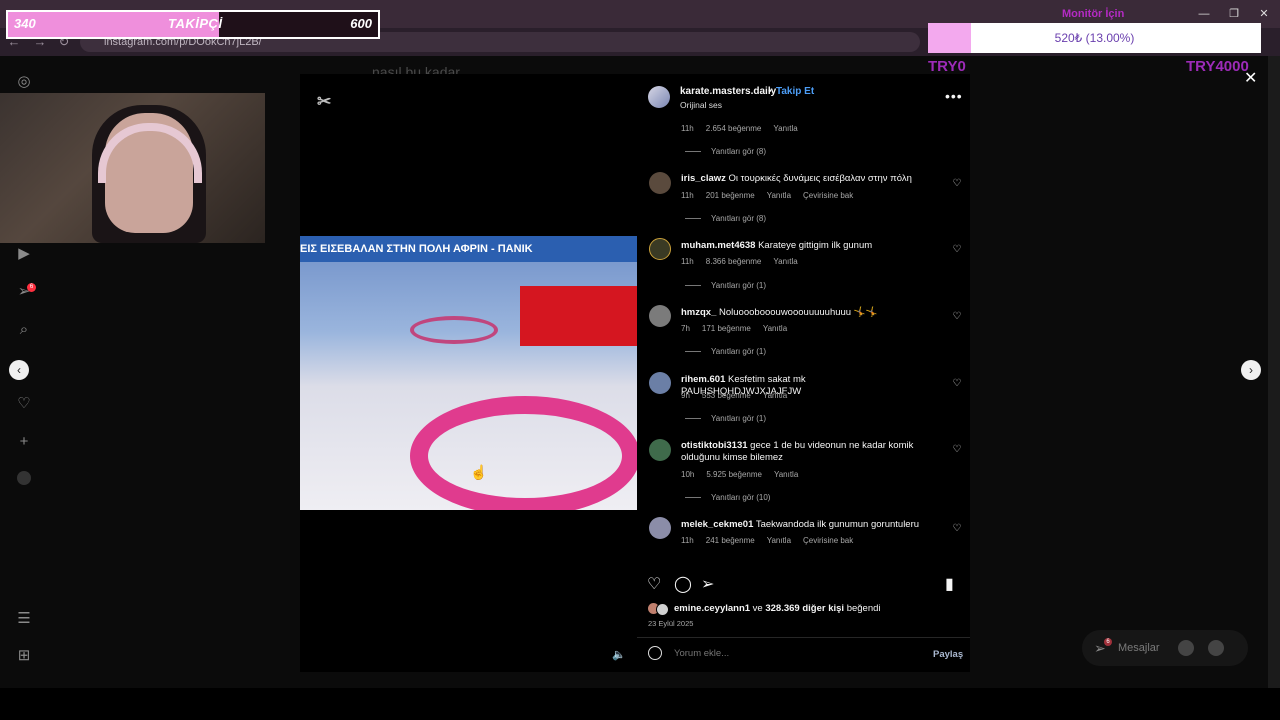 This screenshot has width=1280, height=720. I want to click on comment-body: Taekwandoda ilk gunumun goruntuleru, so click(837, 524).